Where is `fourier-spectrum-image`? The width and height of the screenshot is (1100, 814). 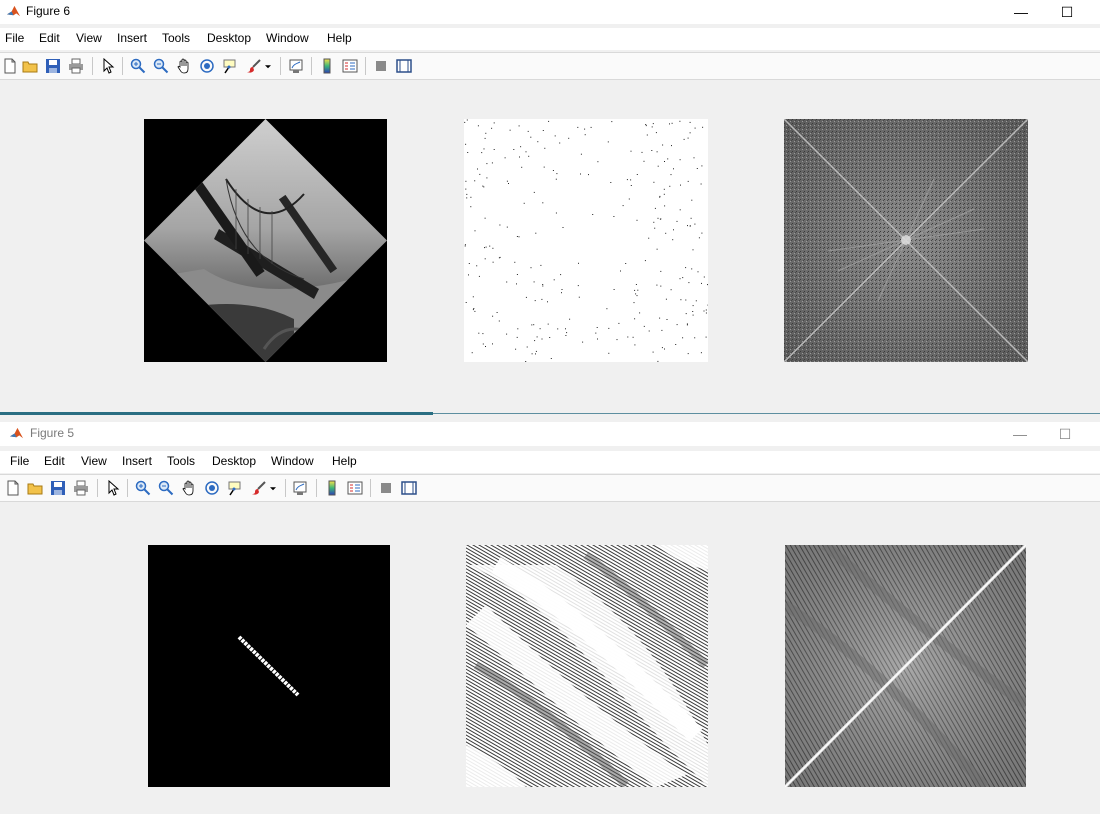 fourier-spectrum-image is located at coordinates (905, 666).